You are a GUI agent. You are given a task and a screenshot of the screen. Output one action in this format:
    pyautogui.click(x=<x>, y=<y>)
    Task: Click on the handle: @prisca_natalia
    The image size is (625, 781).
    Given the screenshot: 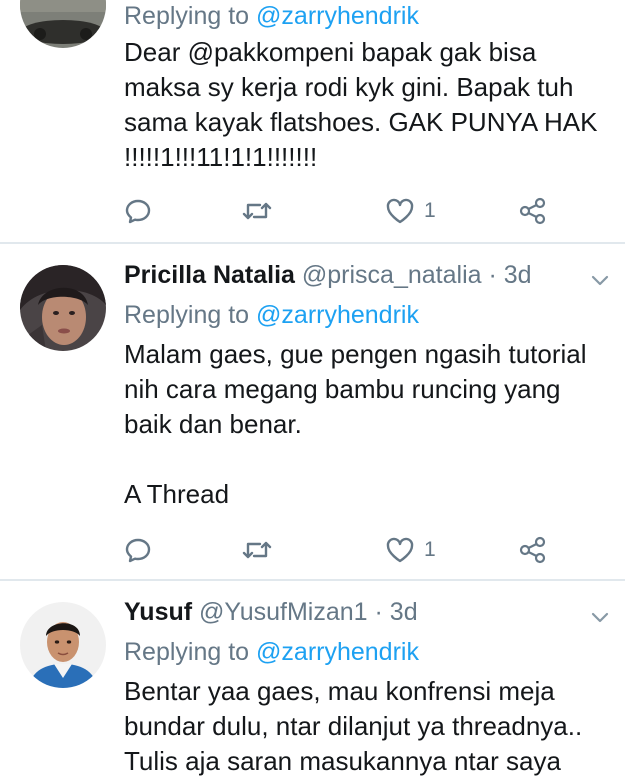 What is the action you would take?
    pyautogui.click(x=392, y=275)
    